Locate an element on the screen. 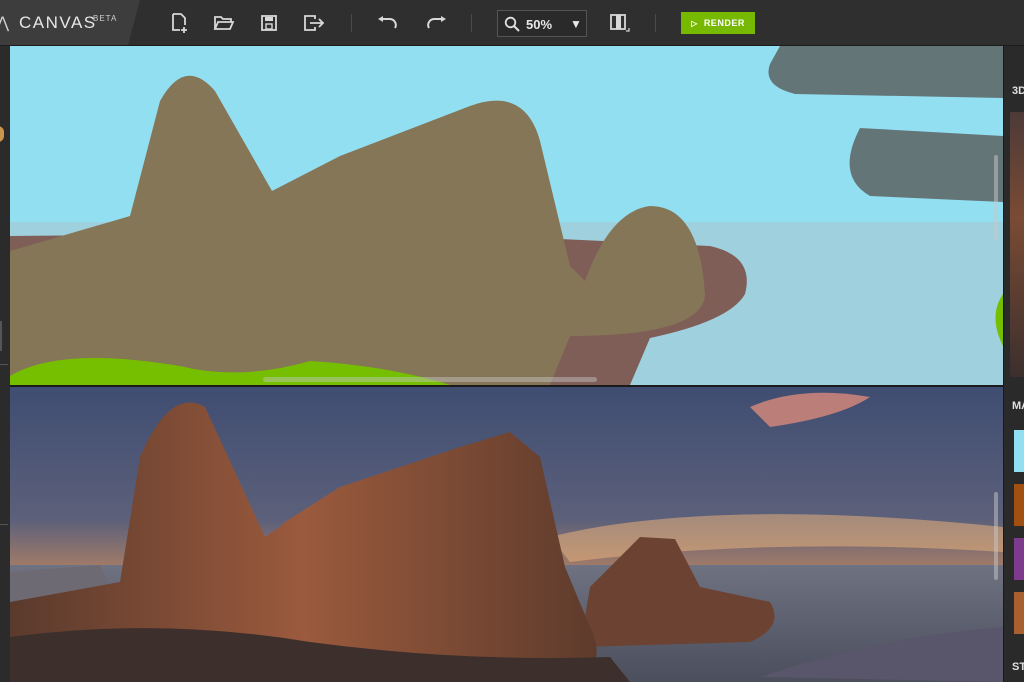  section-header-styles: ST is located at coordinates (1018, 667).